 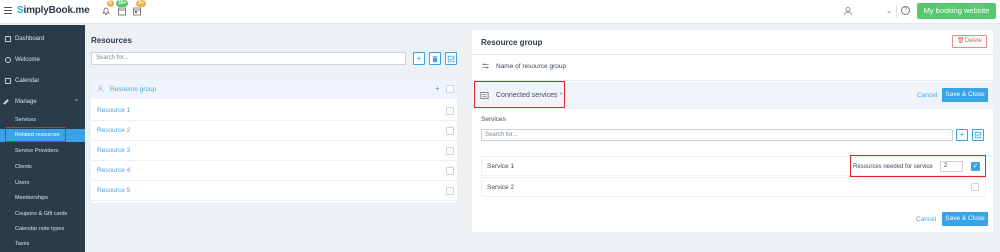 I want to click on sidebar-subitem-memberships: Memberships, so click(x=42, y=198).